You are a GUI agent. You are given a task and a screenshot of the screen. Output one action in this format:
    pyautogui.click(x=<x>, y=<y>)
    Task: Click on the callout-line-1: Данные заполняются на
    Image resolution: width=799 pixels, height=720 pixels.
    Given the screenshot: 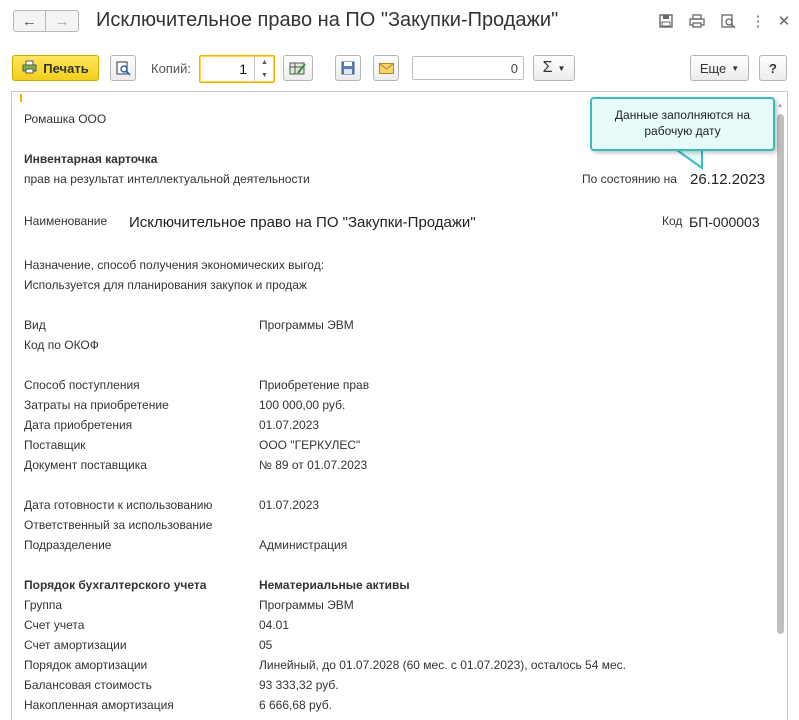 What is the action you would take?
    pyautogui.click(x=682, y=115)
    